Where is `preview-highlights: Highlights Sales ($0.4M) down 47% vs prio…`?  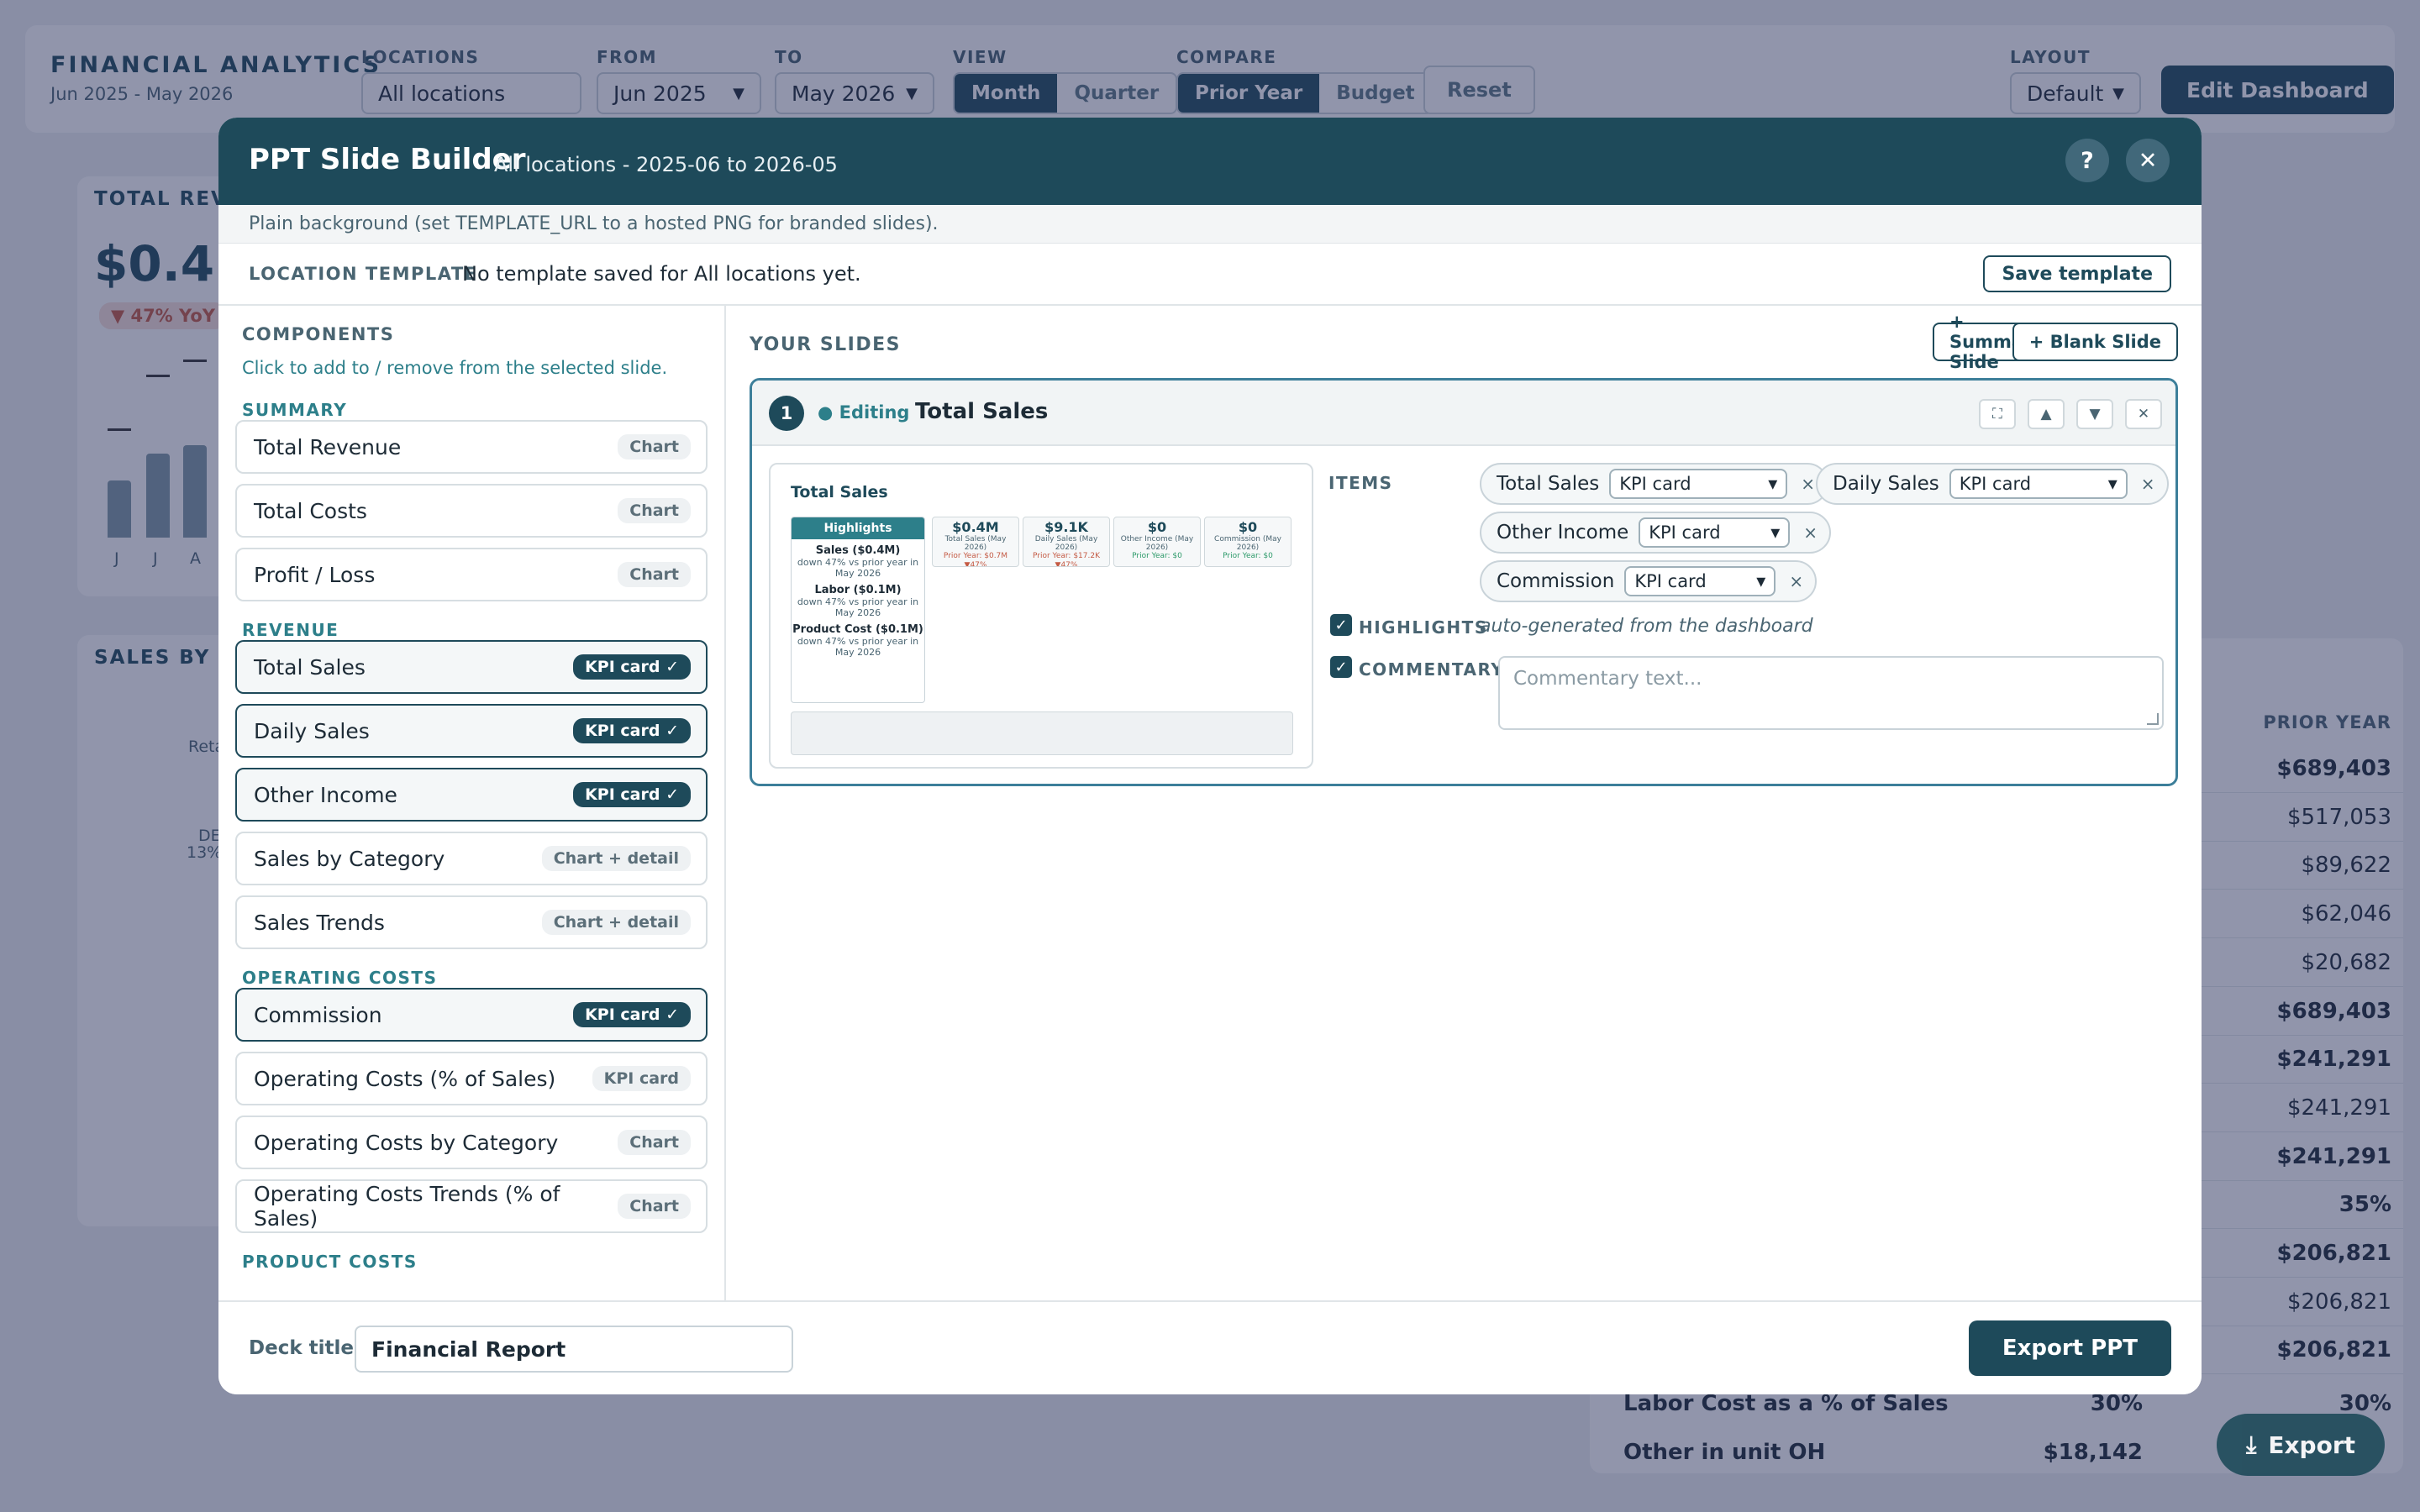
preview-highlights: Highlights Sales ($0.4M) down 47% vs prio… is located at coordinates (858, 610).